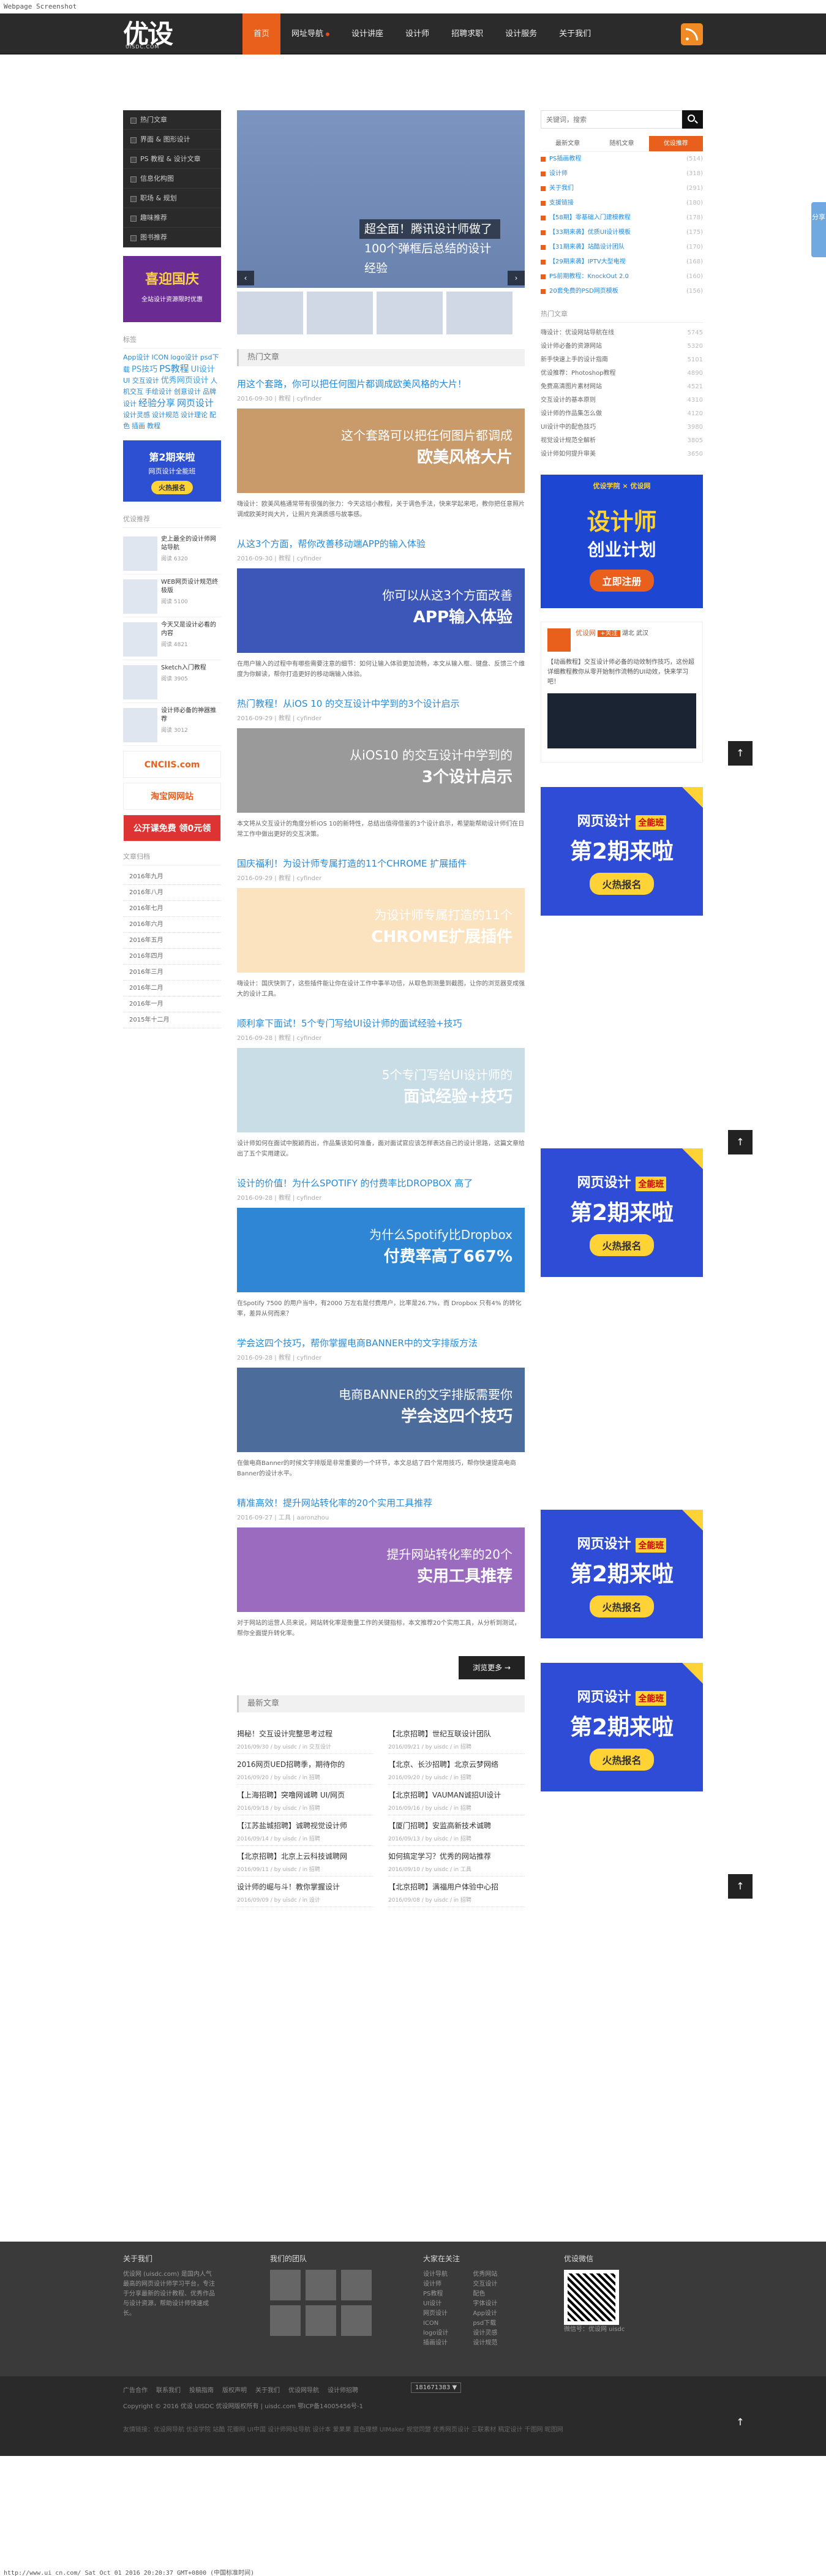  What do you see at coordinates (436, 2387) in the screenshot?
I see `select-dropdown: 181671383 ▼` at bounding box center [436, 2387].